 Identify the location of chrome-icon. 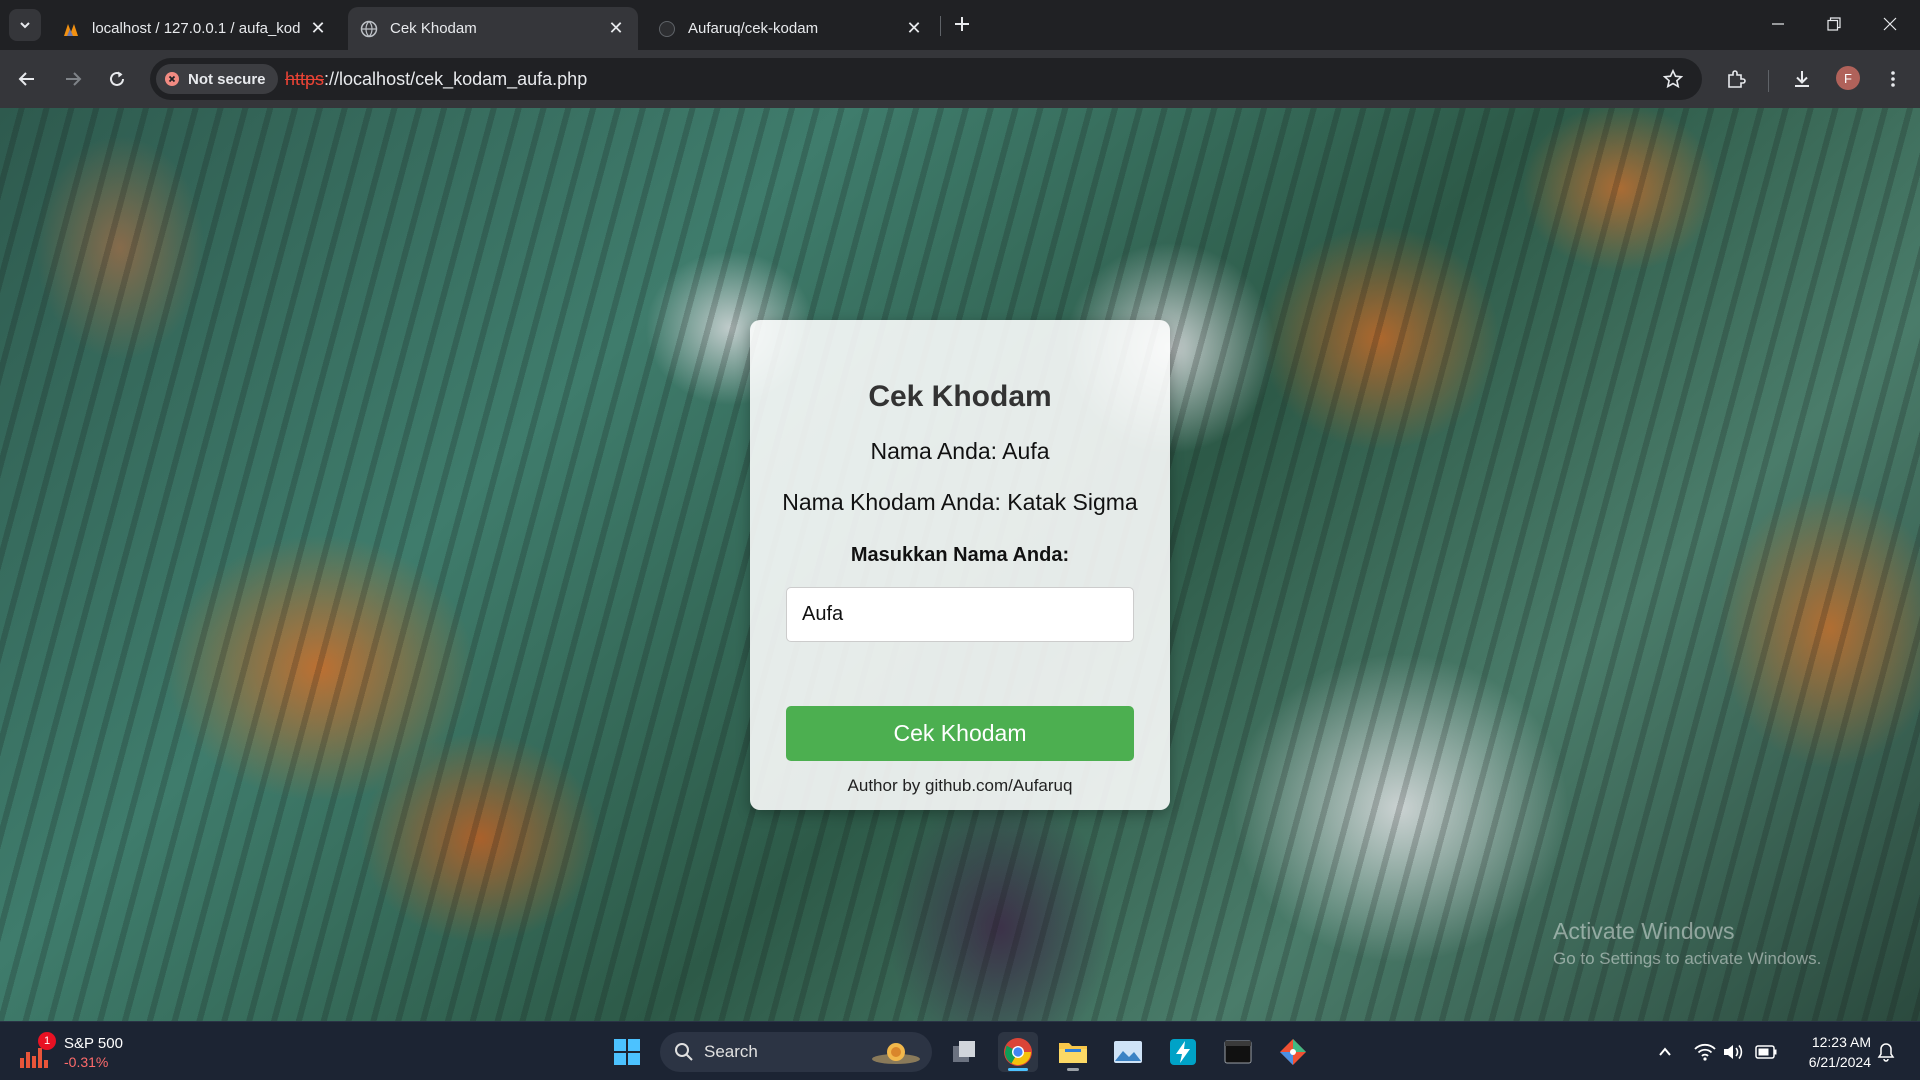
(1018, 1052).